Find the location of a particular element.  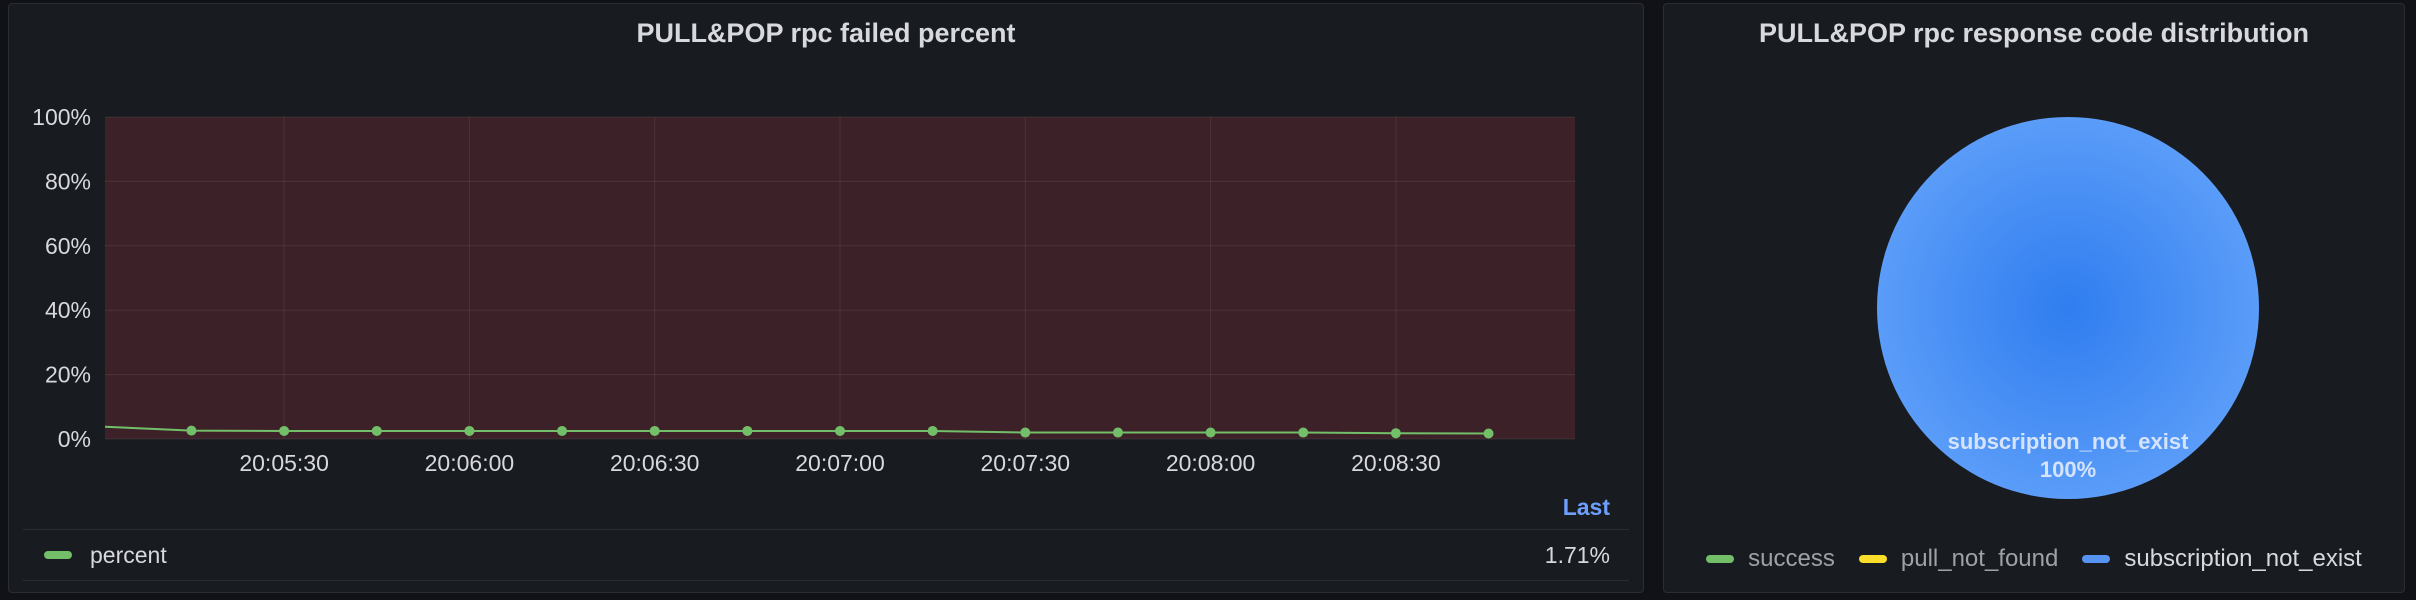

pie-legend-item-subscription_not_exist: subscription_not_exist is located at coordinates (2222, 559).